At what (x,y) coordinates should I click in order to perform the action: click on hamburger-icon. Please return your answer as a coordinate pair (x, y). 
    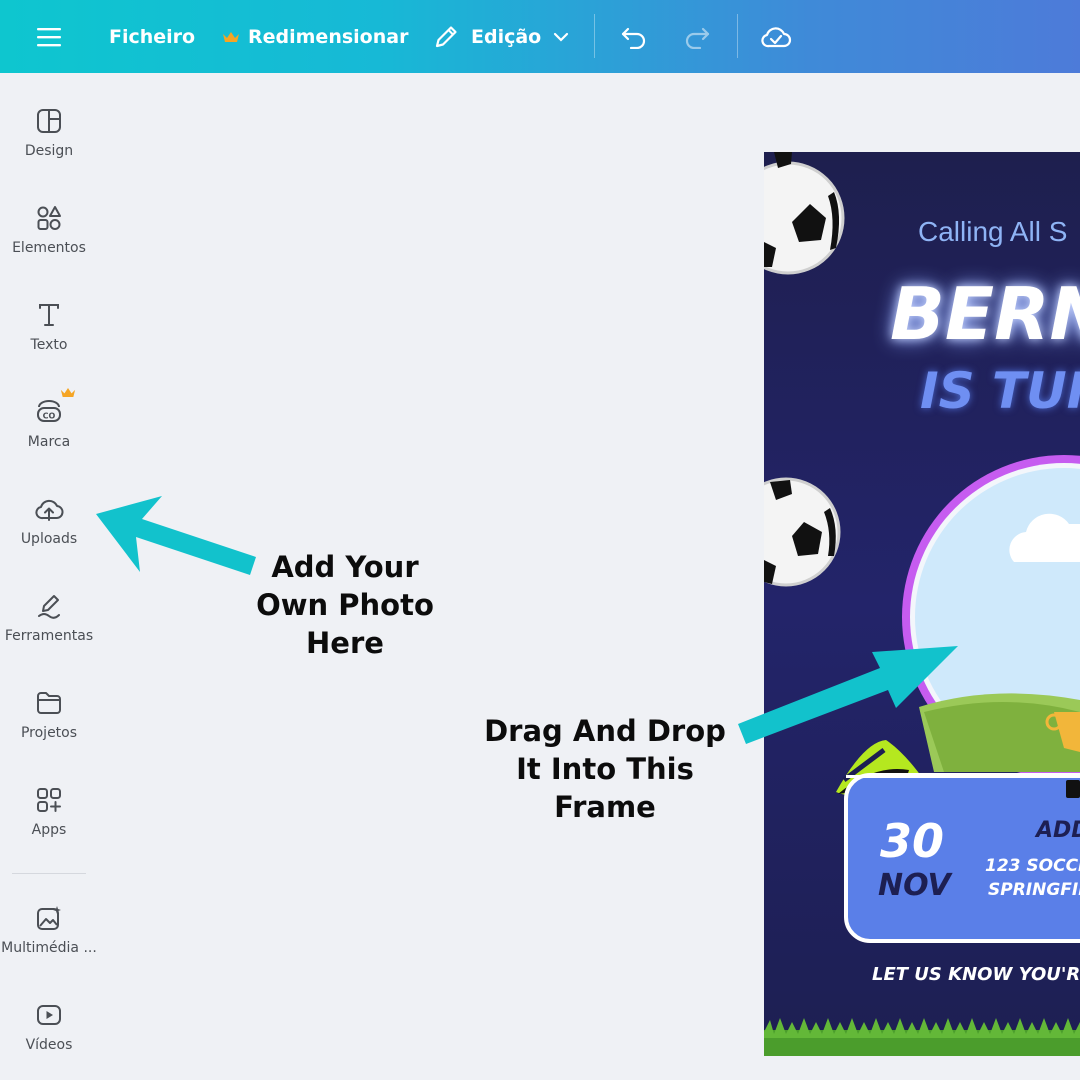
    Looking at the image, I should click on (49, 36).